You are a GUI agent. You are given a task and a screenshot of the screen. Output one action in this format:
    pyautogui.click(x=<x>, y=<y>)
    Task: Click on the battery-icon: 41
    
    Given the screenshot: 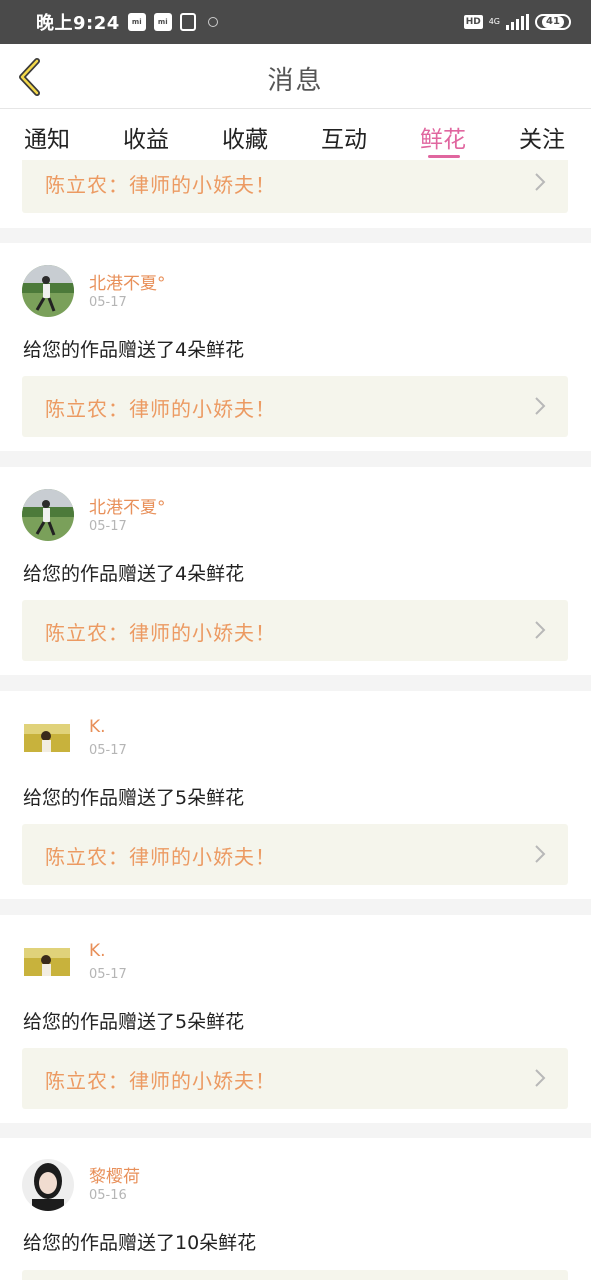 What is the action you would take?
    pyautogui.click(x=553, y=22)
    